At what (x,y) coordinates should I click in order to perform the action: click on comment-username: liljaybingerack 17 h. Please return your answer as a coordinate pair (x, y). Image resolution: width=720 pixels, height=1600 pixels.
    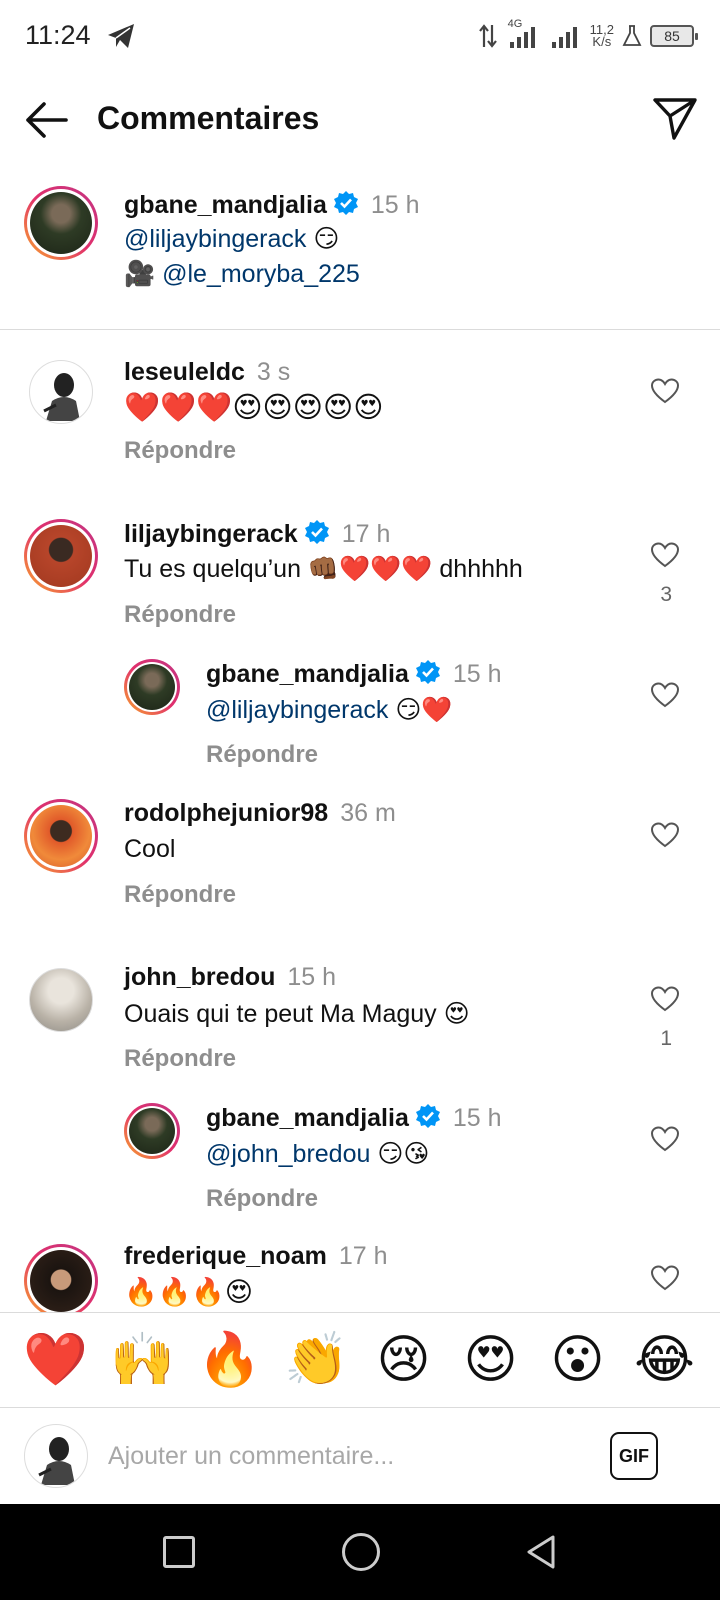
    Looking at the image, I should click on (257, 534).